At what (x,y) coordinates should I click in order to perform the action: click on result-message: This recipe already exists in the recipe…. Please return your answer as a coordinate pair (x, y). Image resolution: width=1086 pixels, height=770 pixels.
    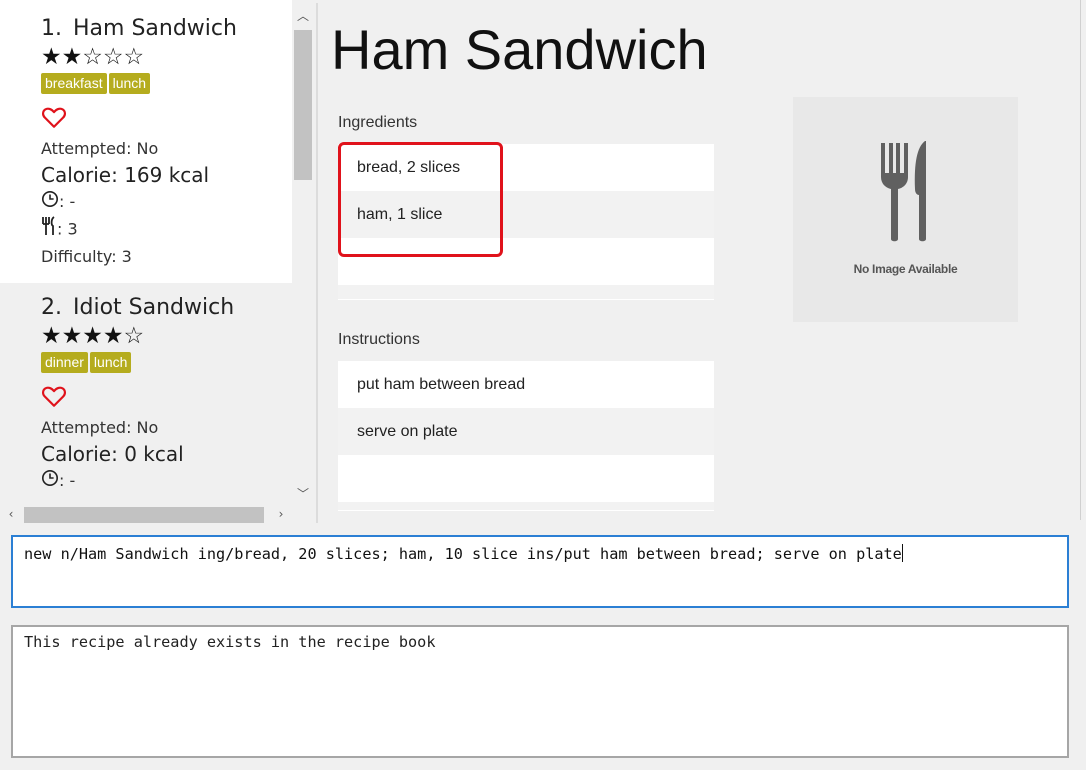
    Looking at the image, I should click on (230, 642).